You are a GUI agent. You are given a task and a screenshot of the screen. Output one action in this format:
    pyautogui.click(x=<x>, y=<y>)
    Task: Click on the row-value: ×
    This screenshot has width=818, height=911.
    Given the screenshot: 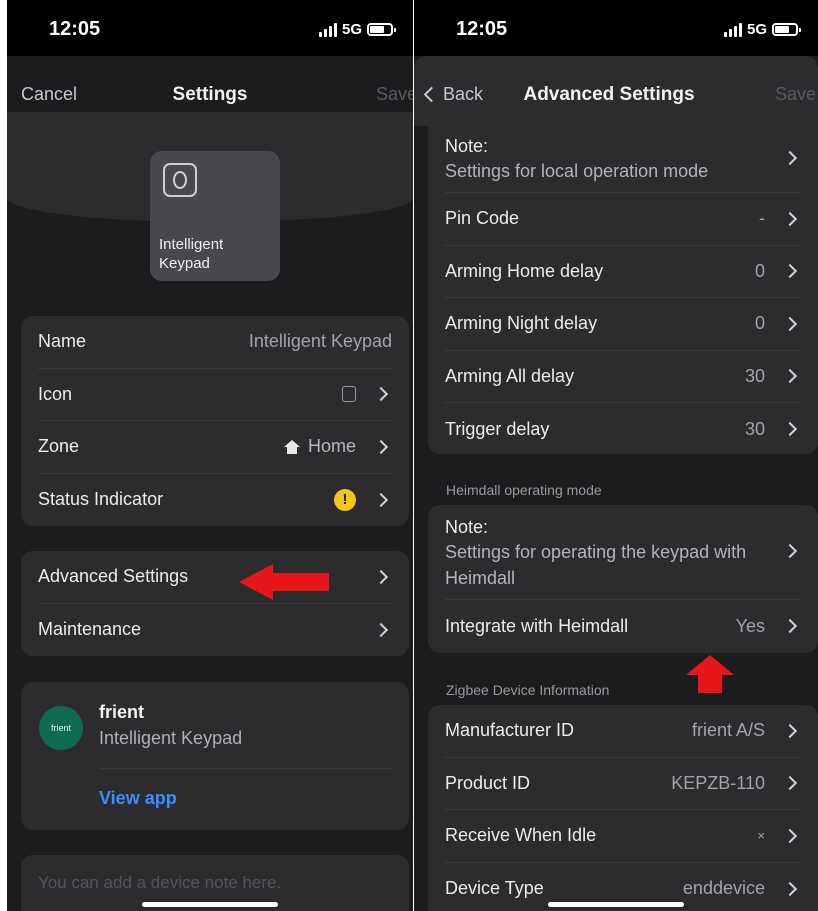 What is the action you would take?
    pyautogui.click(x=761, y=836)
    